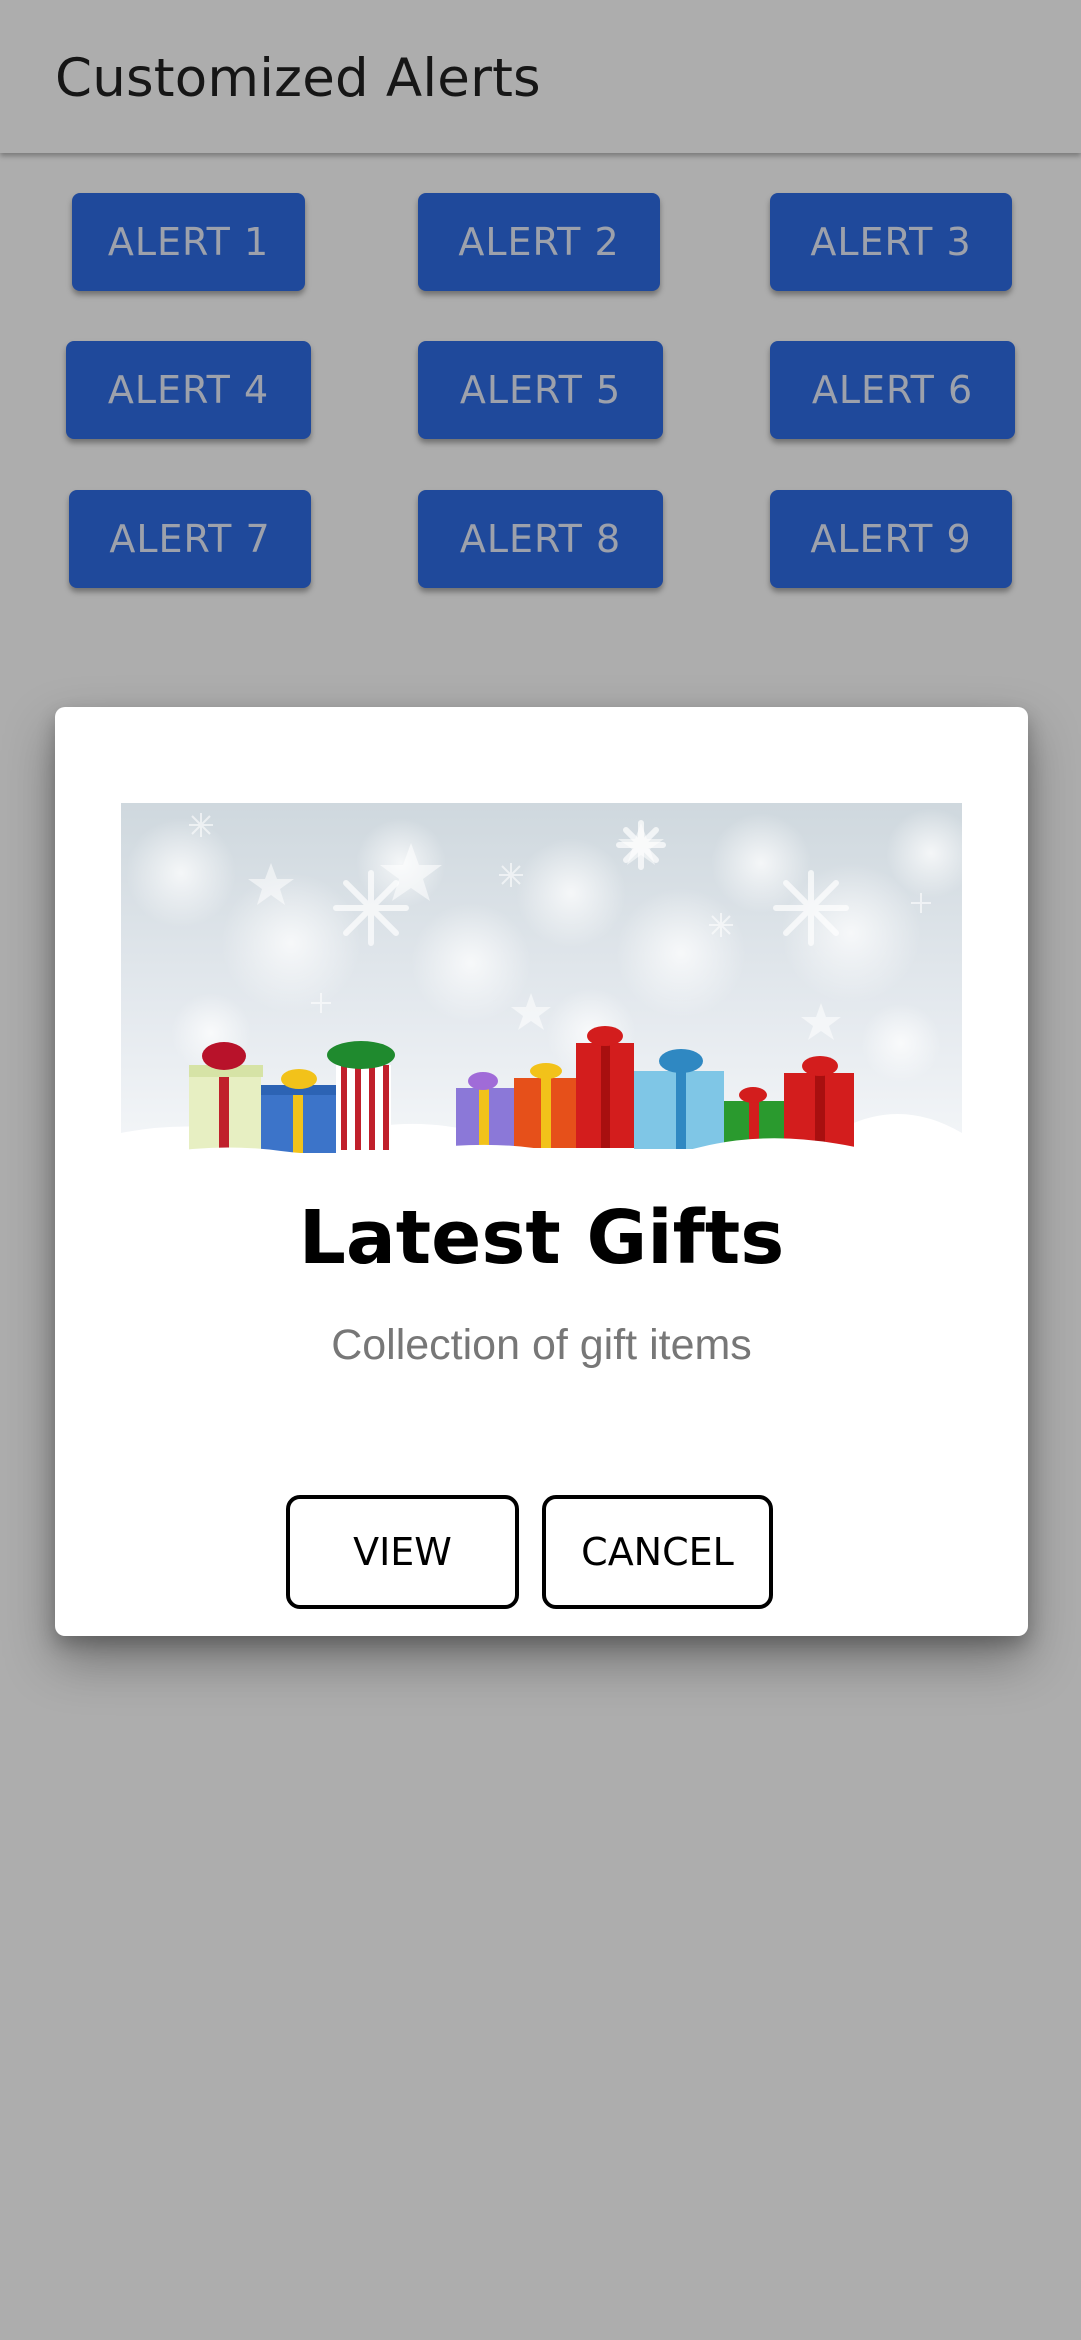  What do you see at coordinates (541, 1238) in the screenshot?
I see `dialog-title: Latest Gifts` at bounding box center [541, 1238].